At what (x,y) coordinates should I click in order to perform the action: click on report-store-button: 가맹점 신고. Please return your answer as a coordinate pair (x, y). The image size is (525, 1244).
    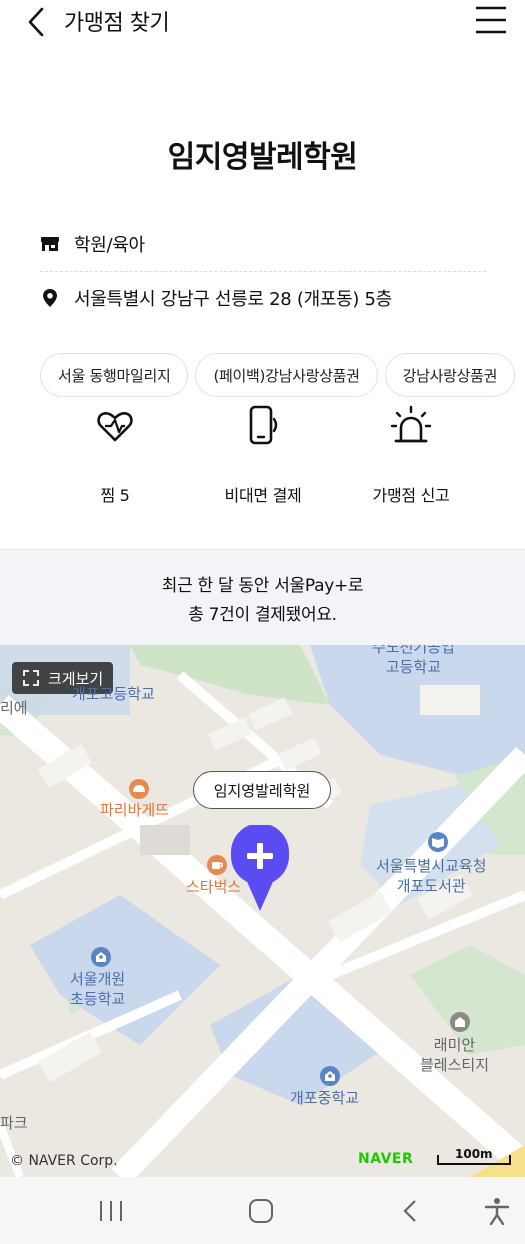
    Looking at the image, I should click on (411, 455).